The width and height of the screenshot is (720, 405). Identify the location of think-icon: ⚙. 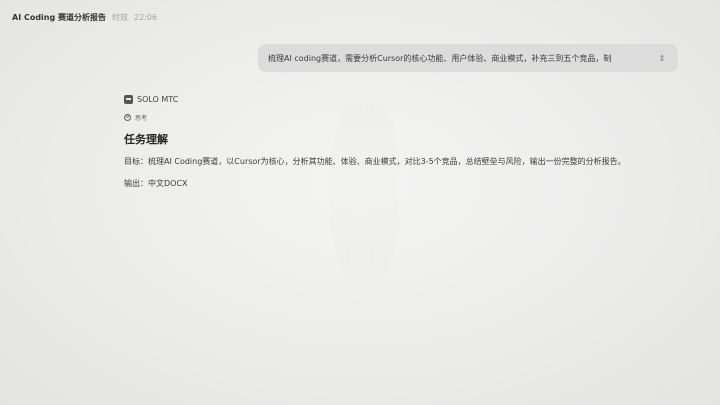
(127, 117).